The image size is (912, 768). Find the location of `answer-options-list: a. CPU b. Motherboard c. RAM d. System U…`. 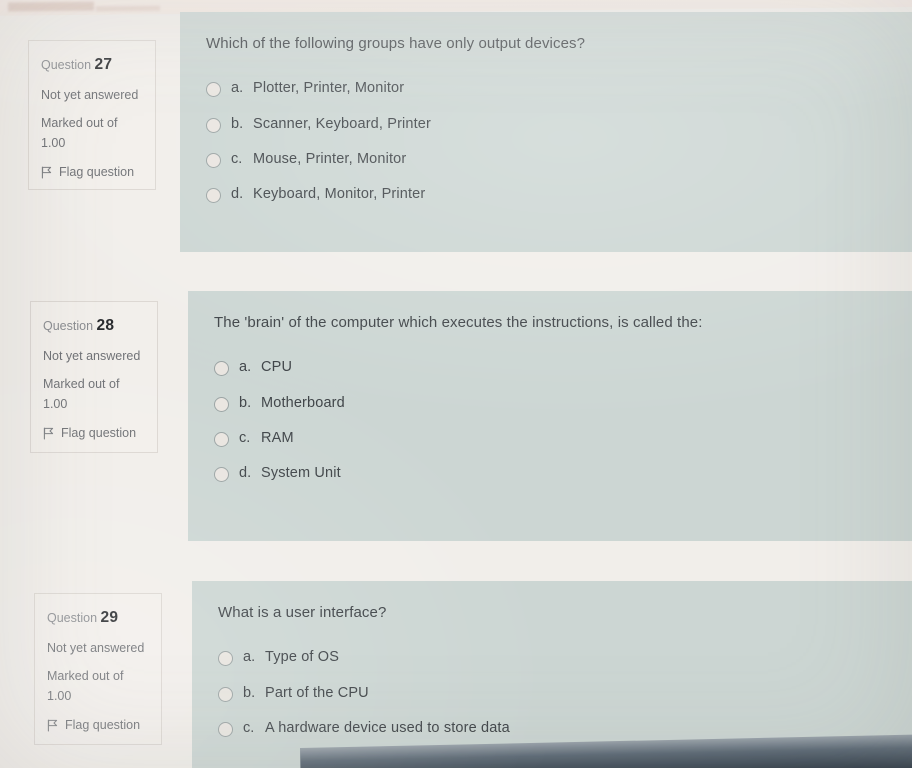

answer-options-list: a. CPU b. Motherboard c. RAM d. System U… is located at coordinates (563, 421).